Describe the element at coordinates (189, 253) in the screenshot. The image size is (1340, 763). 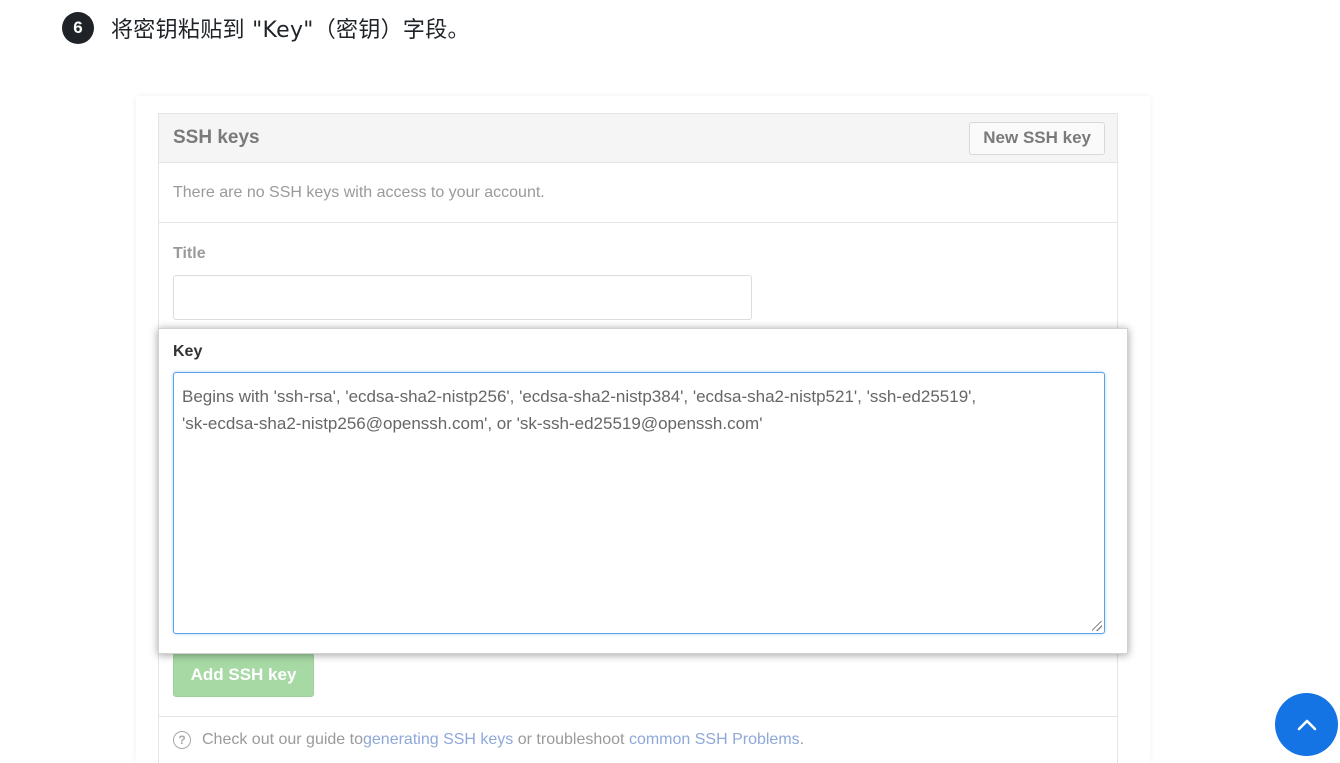
I see `title-label: Title` at that location.